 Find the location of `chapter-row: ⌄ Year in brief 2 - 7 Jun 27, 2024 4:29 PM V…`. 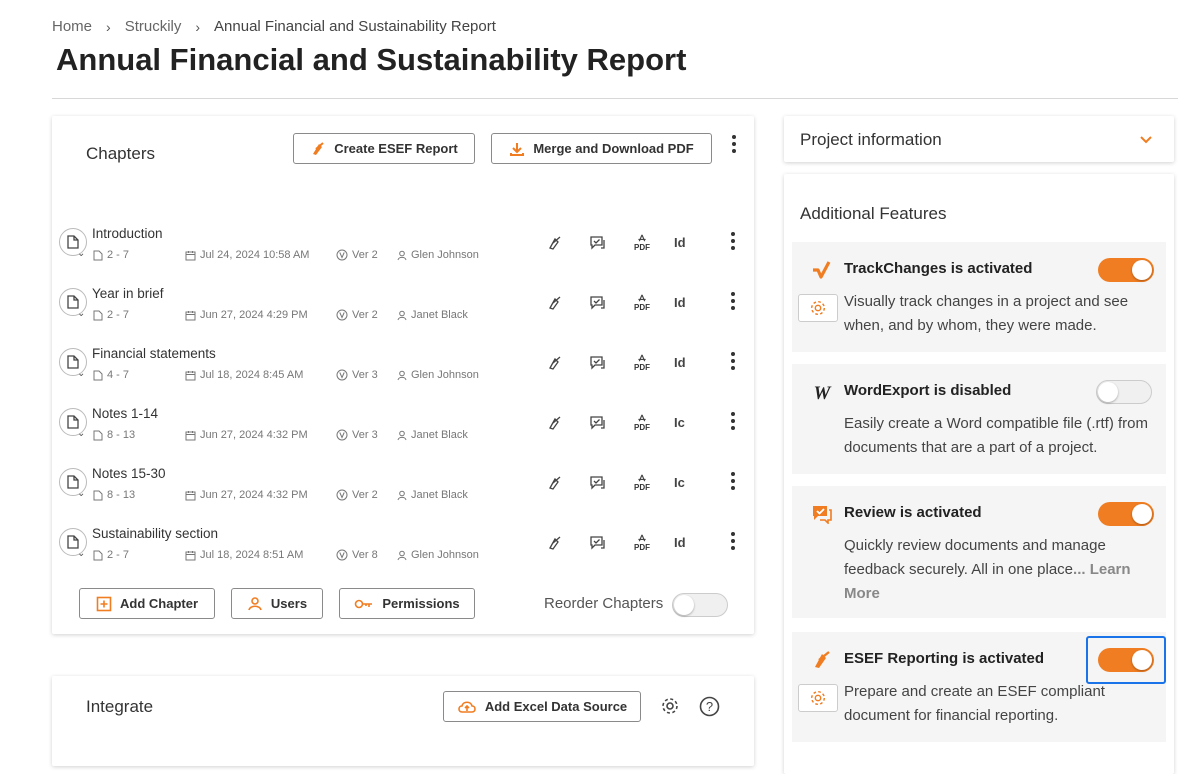

chapter-row: ⌄ Year in brief 2 - 7 Jun 27, 2024 4:29 PM V… is located at coordinates (403, 304).